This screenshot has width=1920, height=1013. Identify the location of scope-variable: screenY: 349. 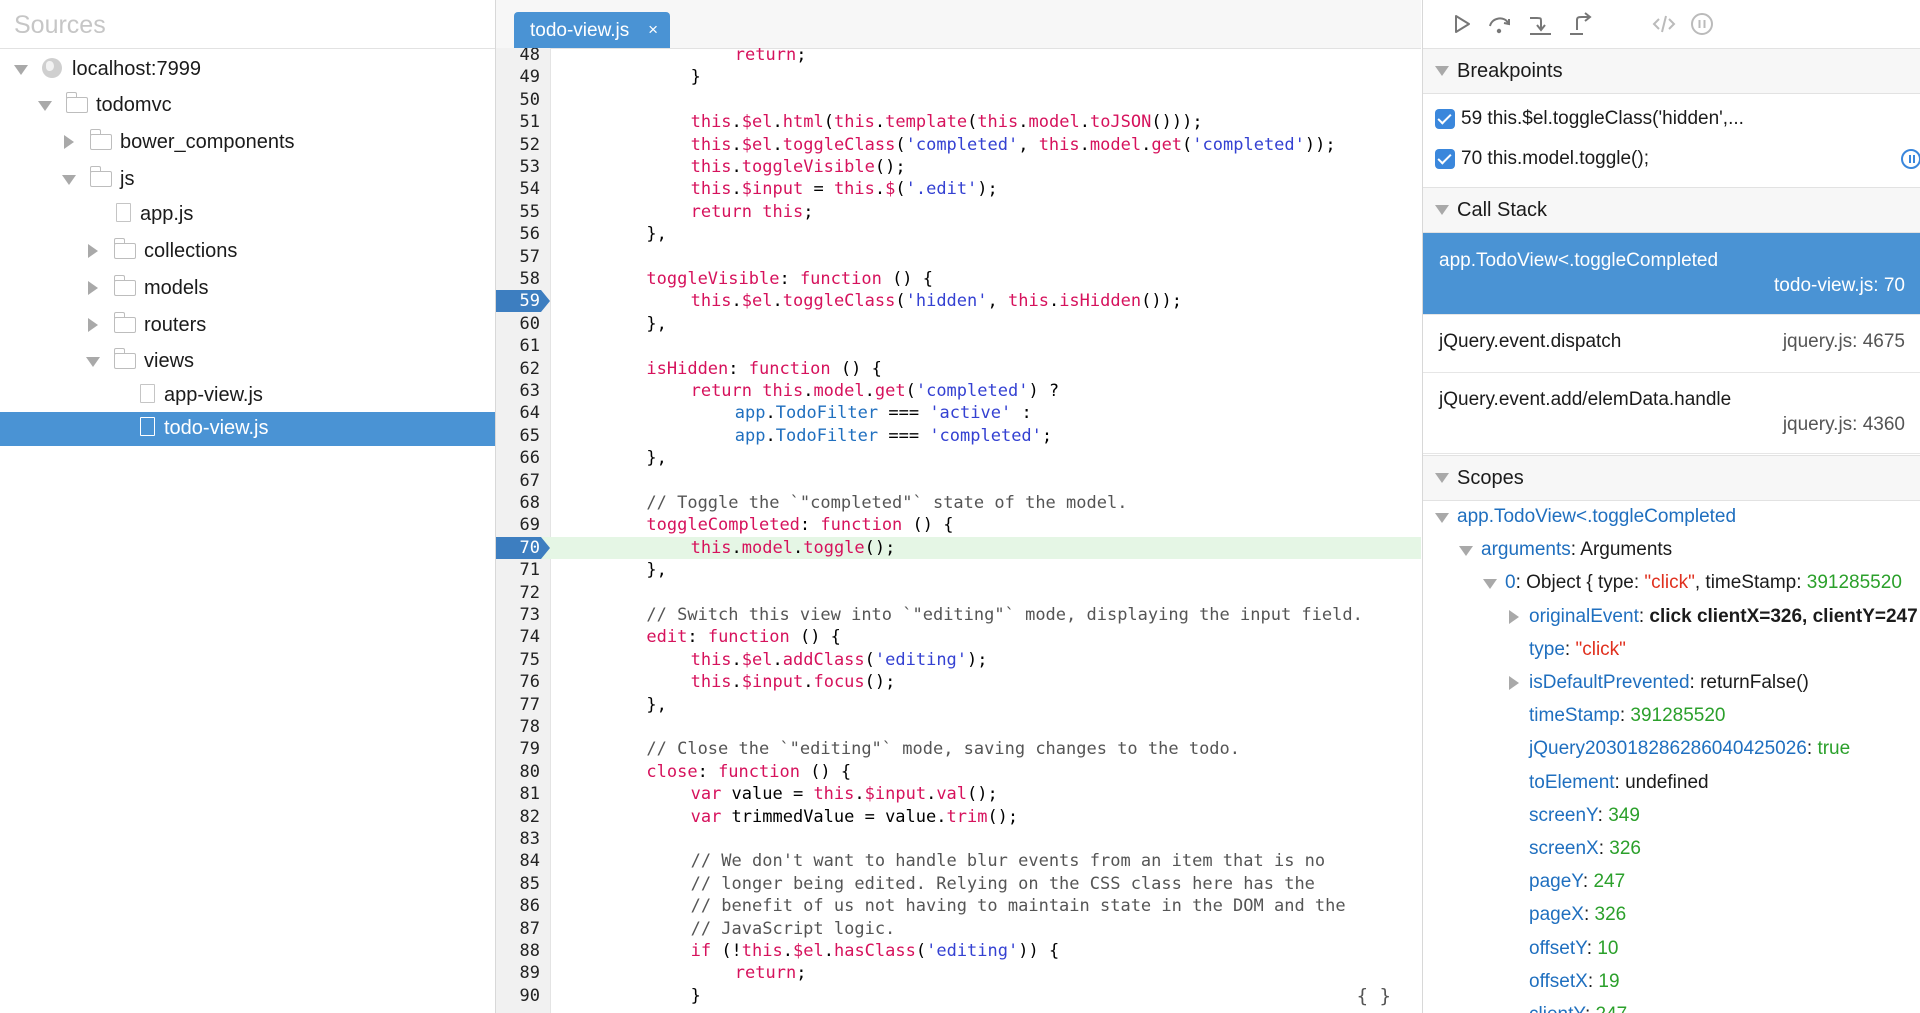
(1671, 817).